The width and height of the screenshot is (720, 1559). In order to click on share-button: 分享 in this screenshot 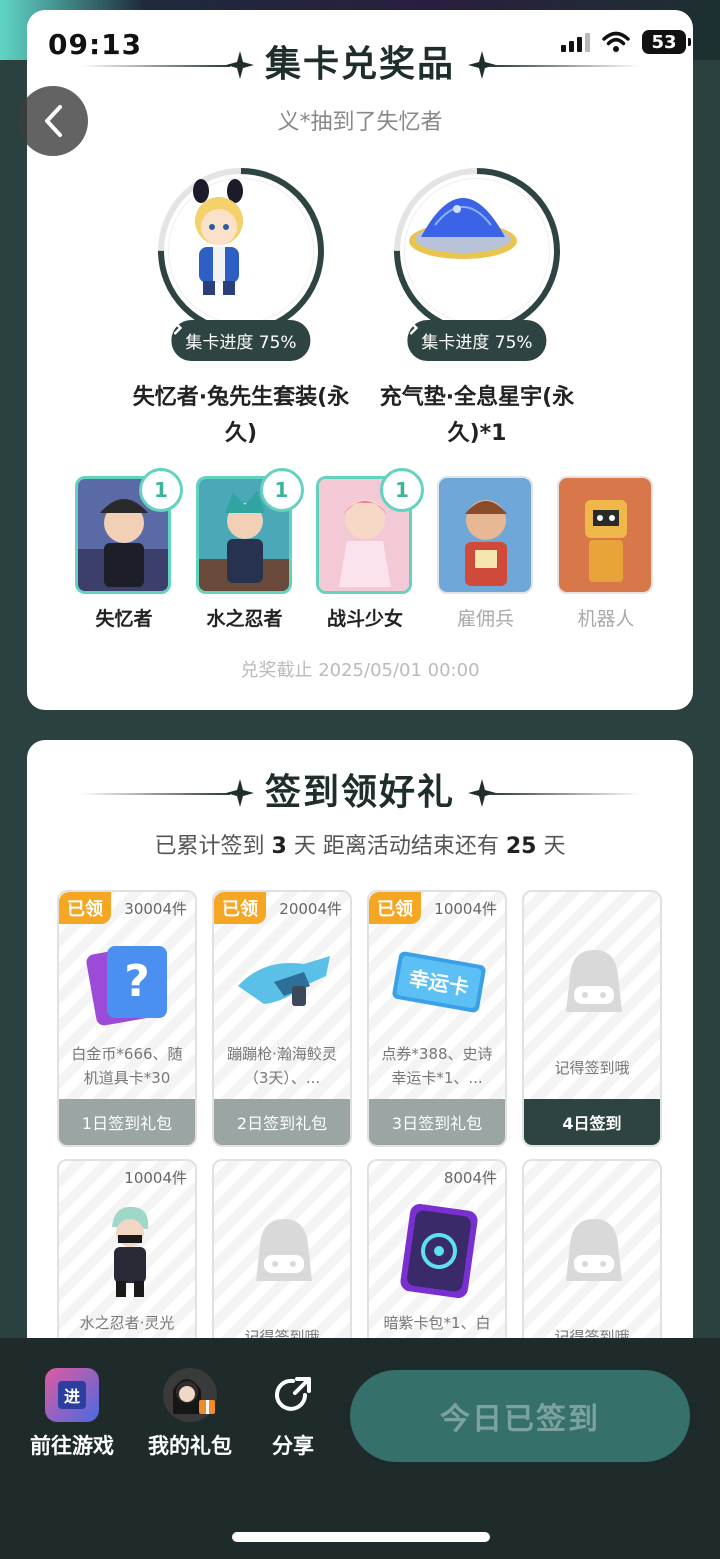, I will do `click(293, 1414)`.